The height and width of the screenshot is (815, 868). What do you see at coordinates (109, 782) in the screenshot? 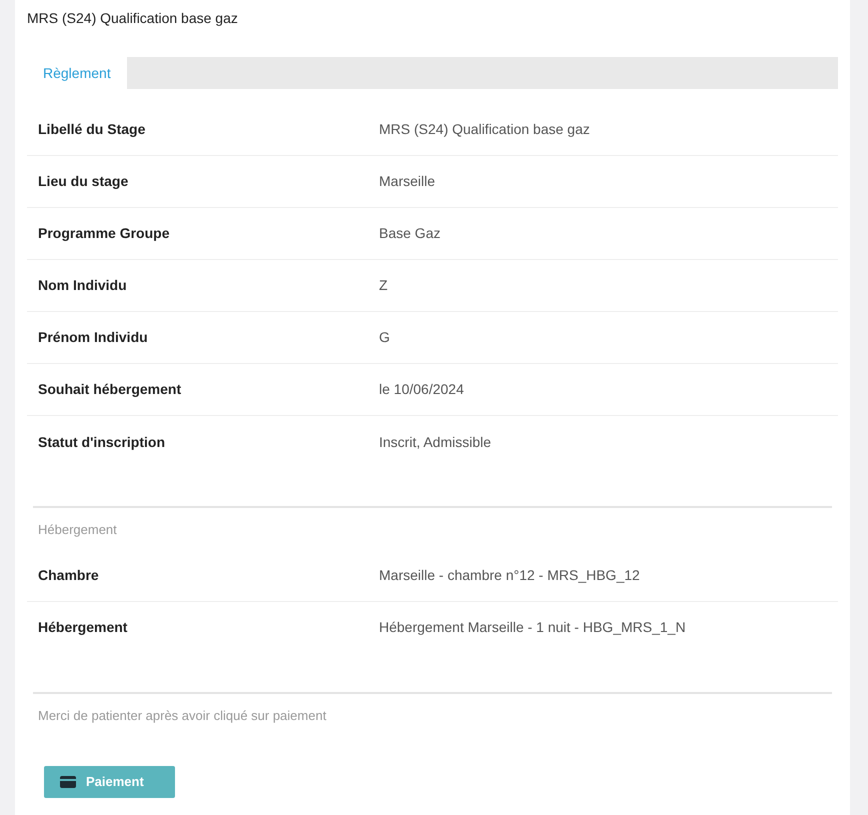
I see `payment-button: Paiement` at bounding box center [109, 782].